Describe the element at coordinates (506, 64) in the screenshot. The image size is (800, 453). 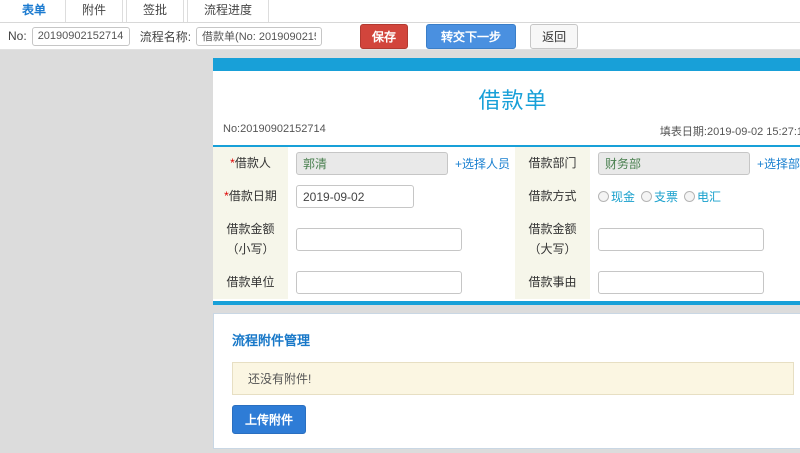
I see `top-accent-bar` at that location.